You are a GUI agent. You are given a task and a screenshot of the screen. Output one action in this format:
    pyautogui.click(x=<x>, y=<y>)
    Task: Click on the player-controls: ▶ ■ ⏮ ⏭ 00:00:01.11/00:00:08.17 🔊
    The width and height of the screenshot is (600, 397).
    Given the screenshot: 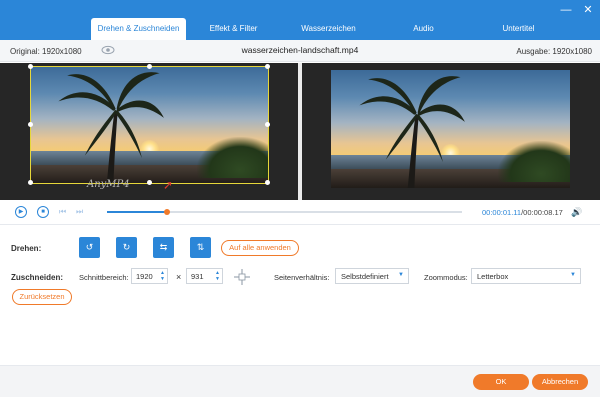 What is the action you would take?
    pyautogui.click(x=300, y=212)
    